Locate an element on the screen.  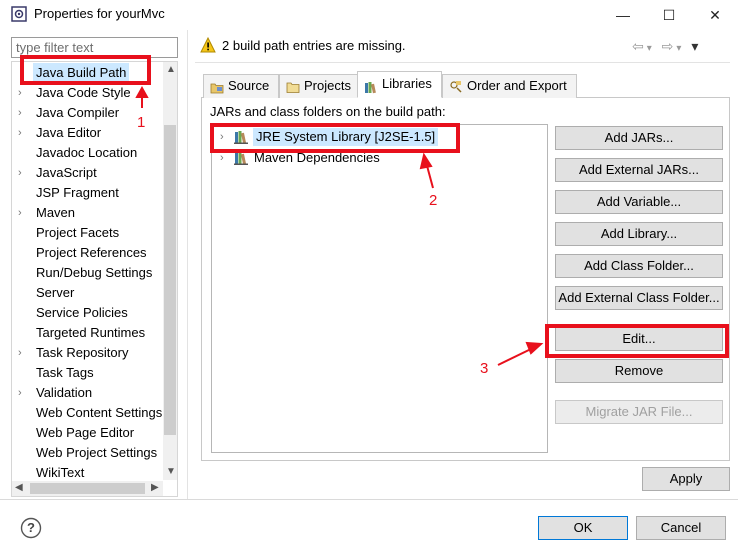
annotation-label-1: 1 is located at coordinates (141, 122).